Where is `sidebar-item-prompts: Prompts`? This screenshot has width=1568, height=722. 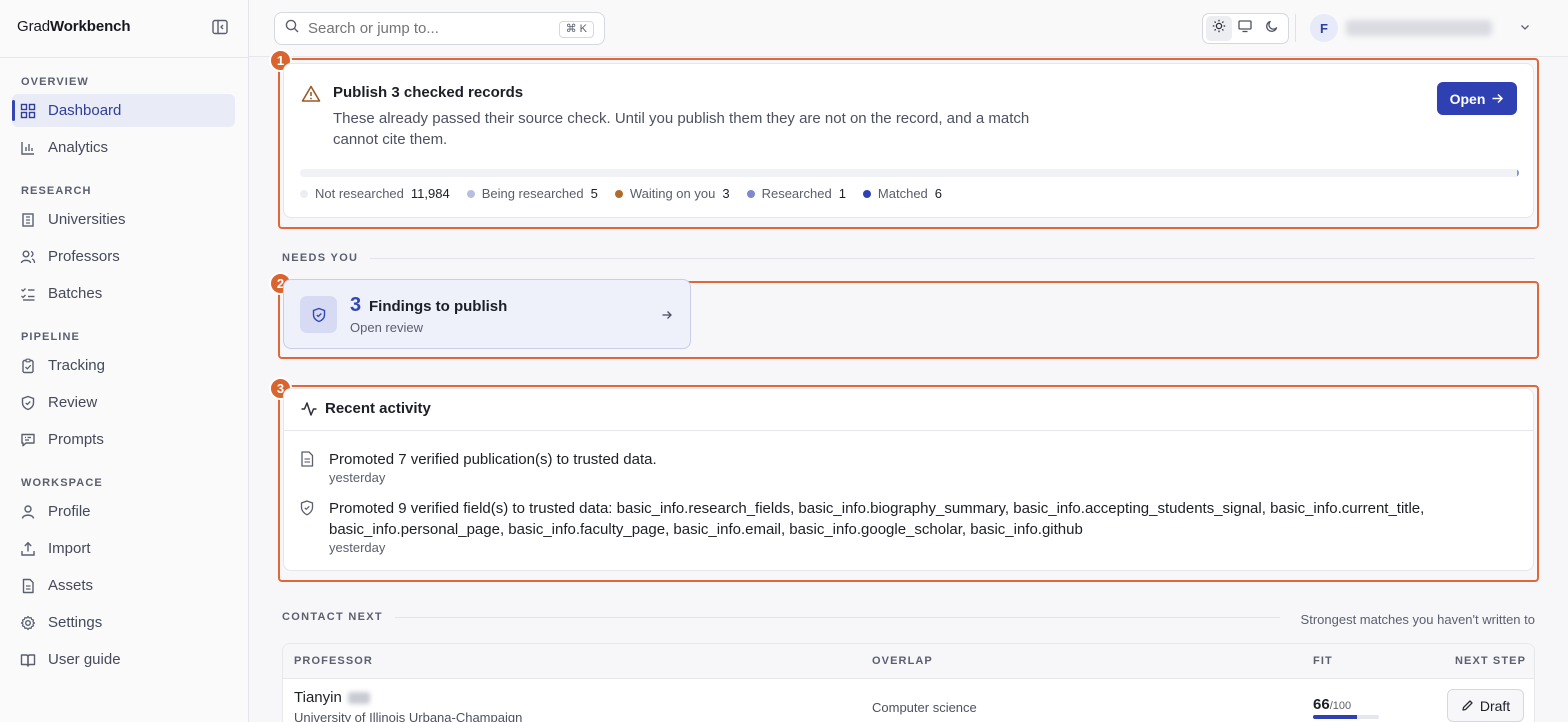 sidebar-item-prompts: Prompts is located at coordinates (123, 439).